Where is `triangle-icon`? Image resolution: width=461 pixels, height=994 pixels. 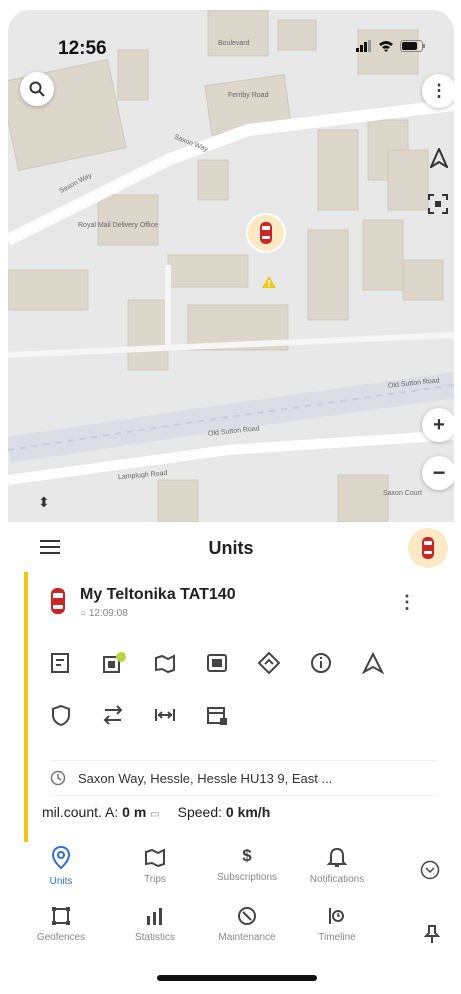 triangle-icon is located at coordinates (373, 663).